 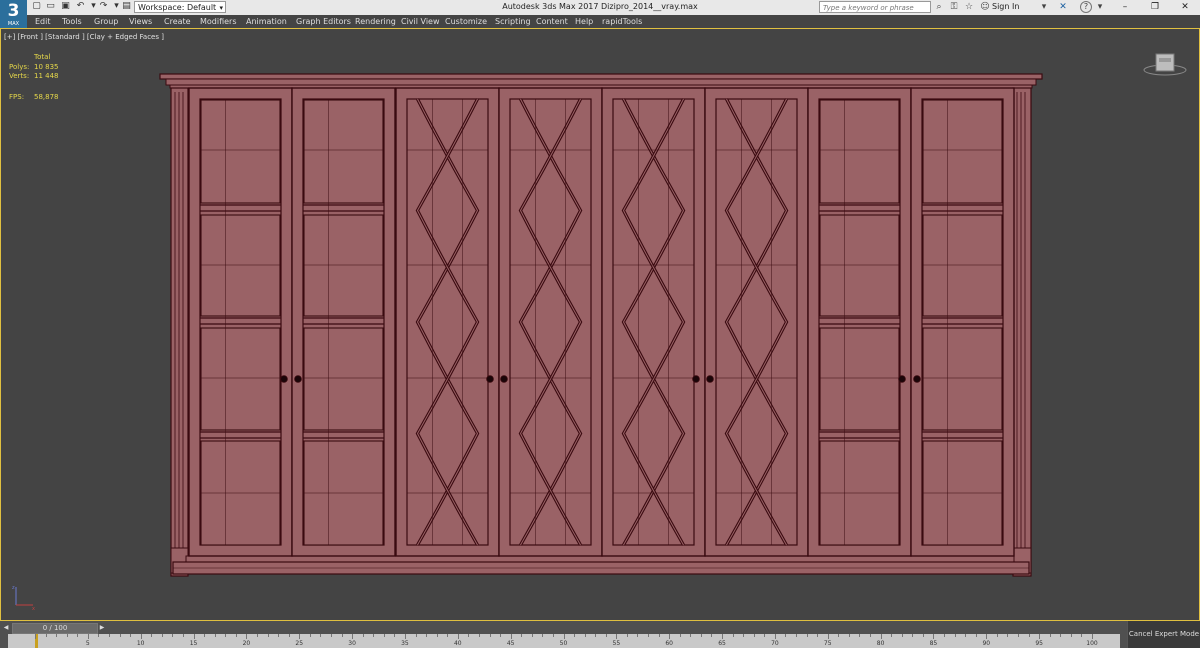 What do you see at coordinates (457, 643) in the screenshot?
I see `timeline-tick-label: 40` at bounding box center [457, 643].